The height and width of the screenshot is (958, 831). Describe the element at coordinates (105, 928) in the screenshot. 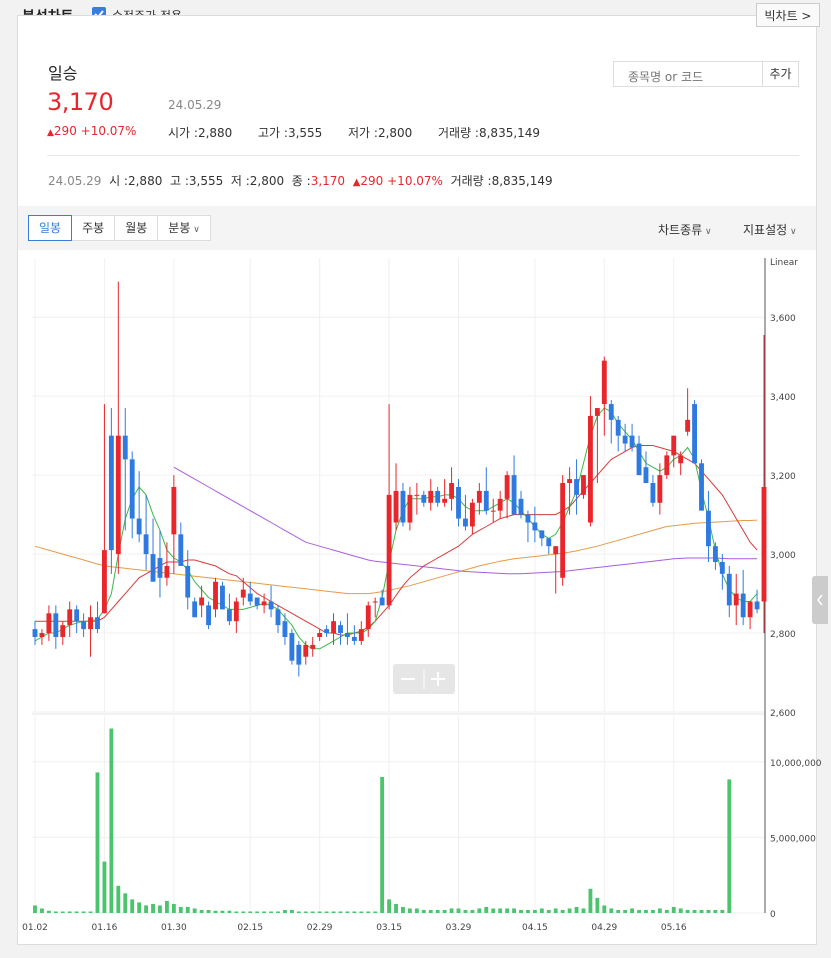

I see `x-tick-label: 01.16` at that location.